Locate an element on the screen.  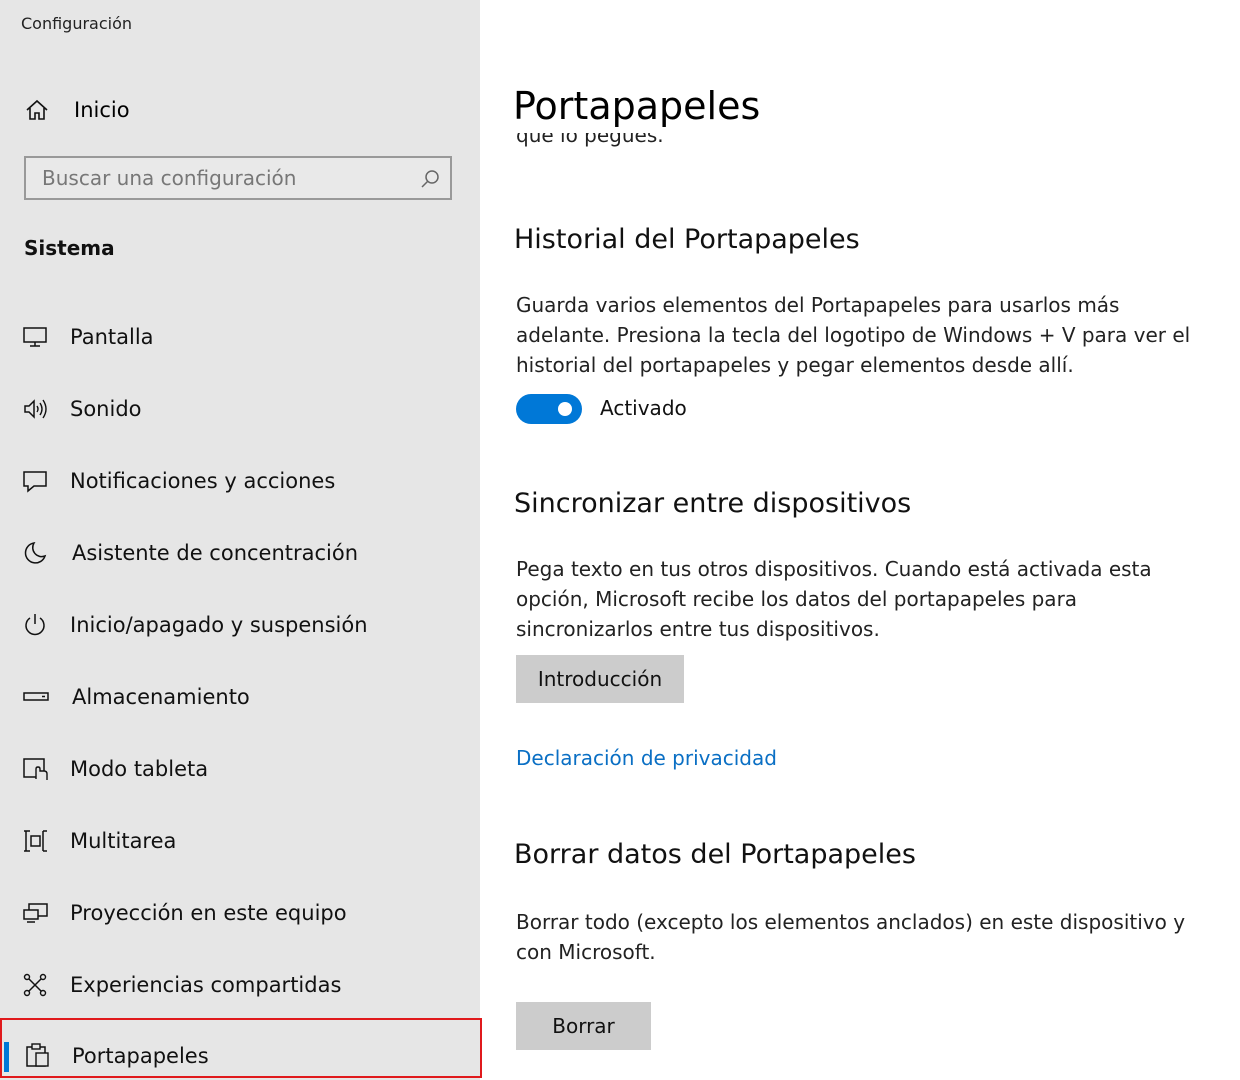
sidebar-item-label: Notificaciones y acciones is located at coordinates (203, 481).